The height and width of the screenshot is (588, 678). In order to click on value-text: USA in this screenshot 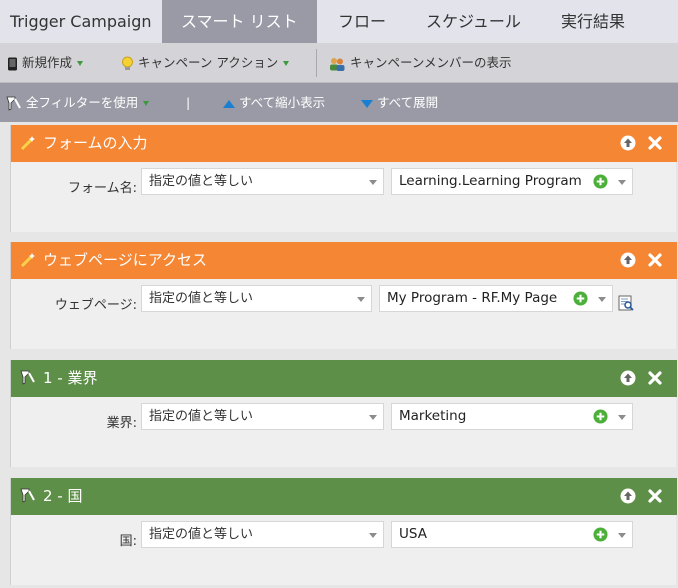, I will do `click(413, 534)`.